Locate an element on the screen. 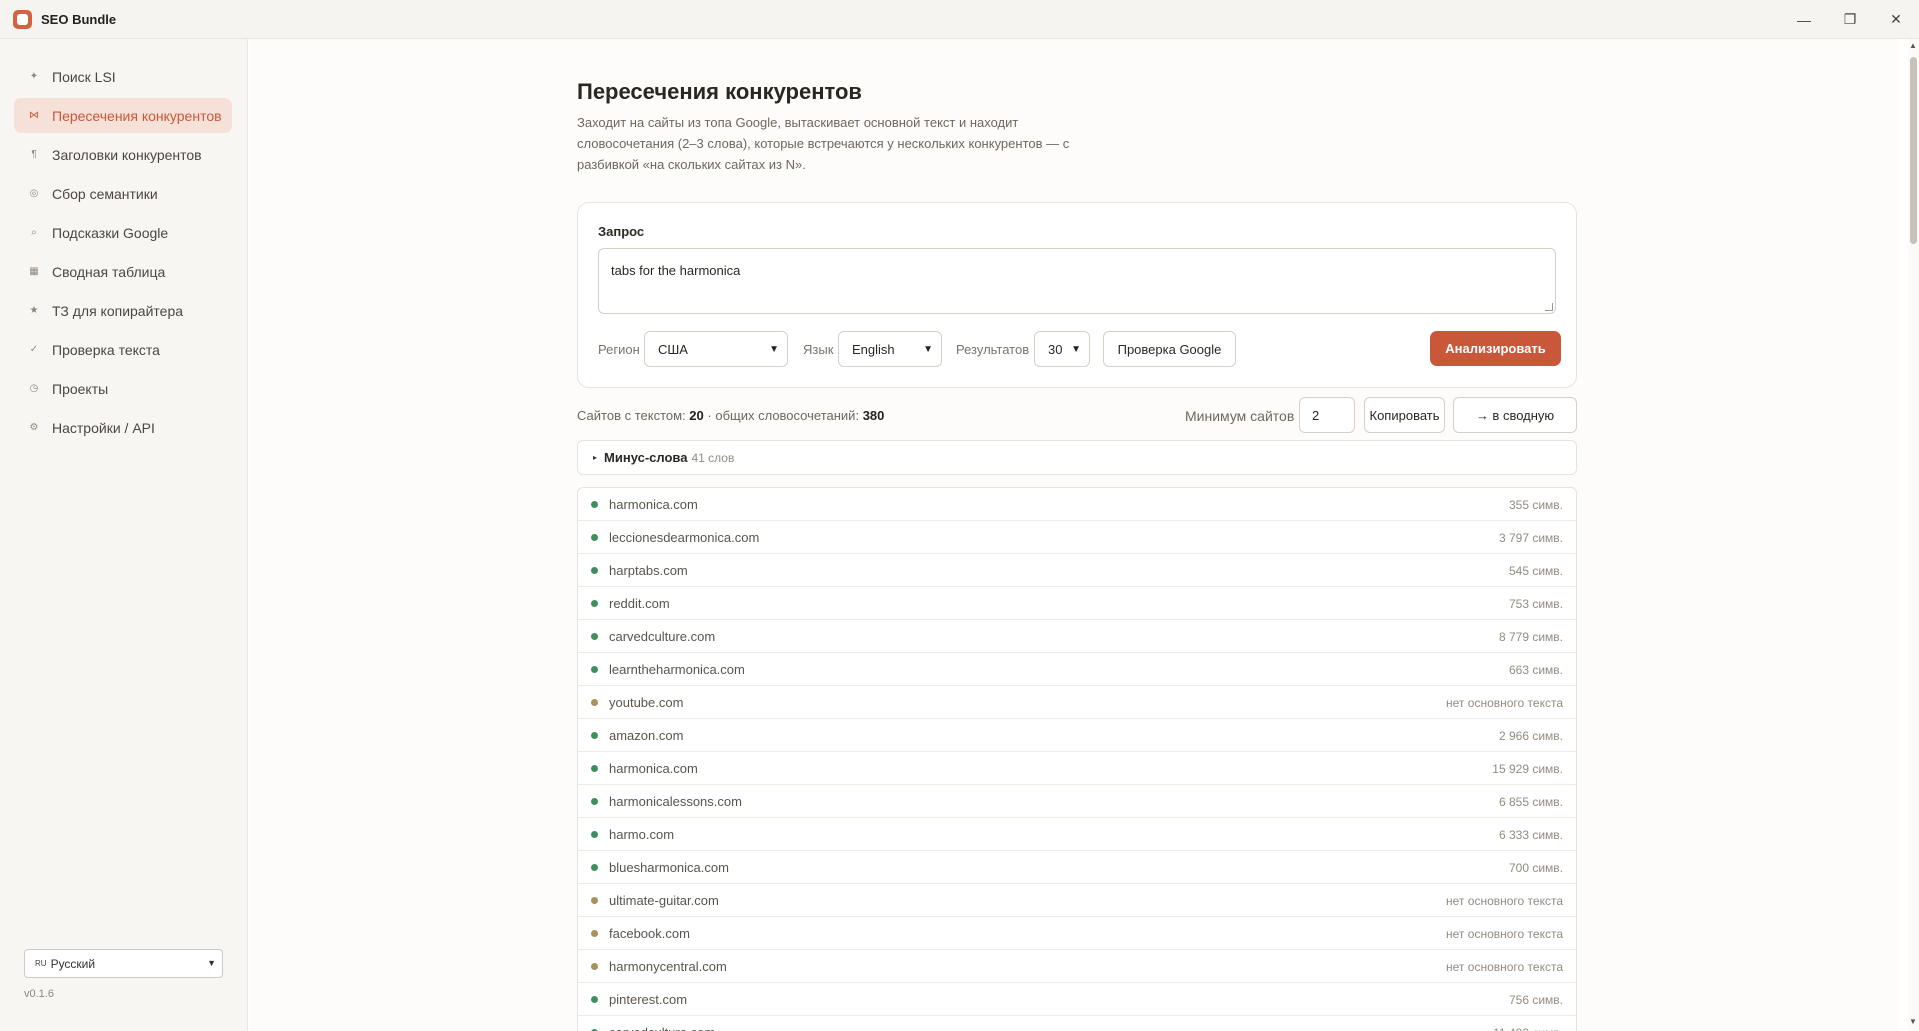 This screenshot has width=1919, height=1031. result-chars: 355 симв. is located at coordinates (1535, 505).